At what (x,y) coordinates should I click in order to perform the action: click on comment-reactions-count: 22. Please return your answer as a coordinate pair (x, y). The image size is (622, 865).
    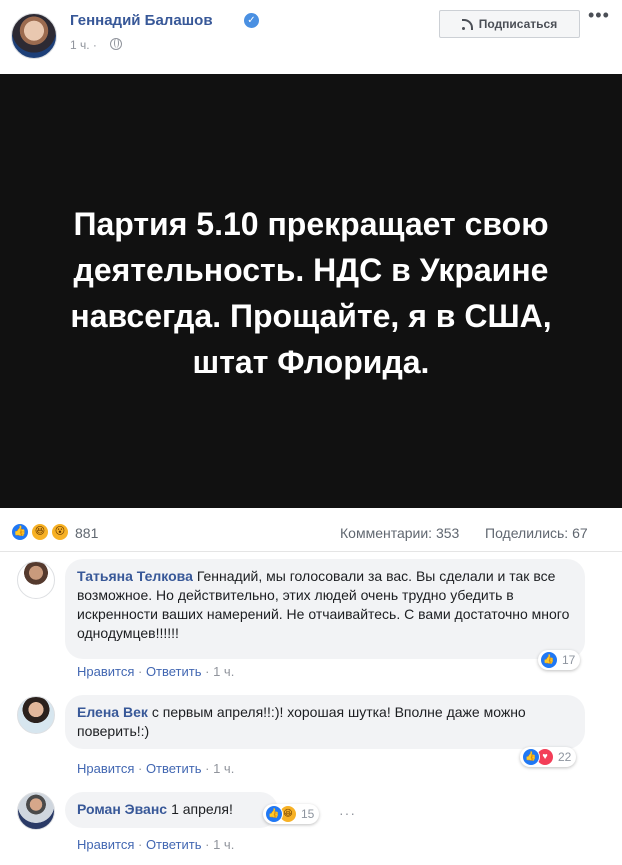
    Looking at the image, I should click on (565, 757).